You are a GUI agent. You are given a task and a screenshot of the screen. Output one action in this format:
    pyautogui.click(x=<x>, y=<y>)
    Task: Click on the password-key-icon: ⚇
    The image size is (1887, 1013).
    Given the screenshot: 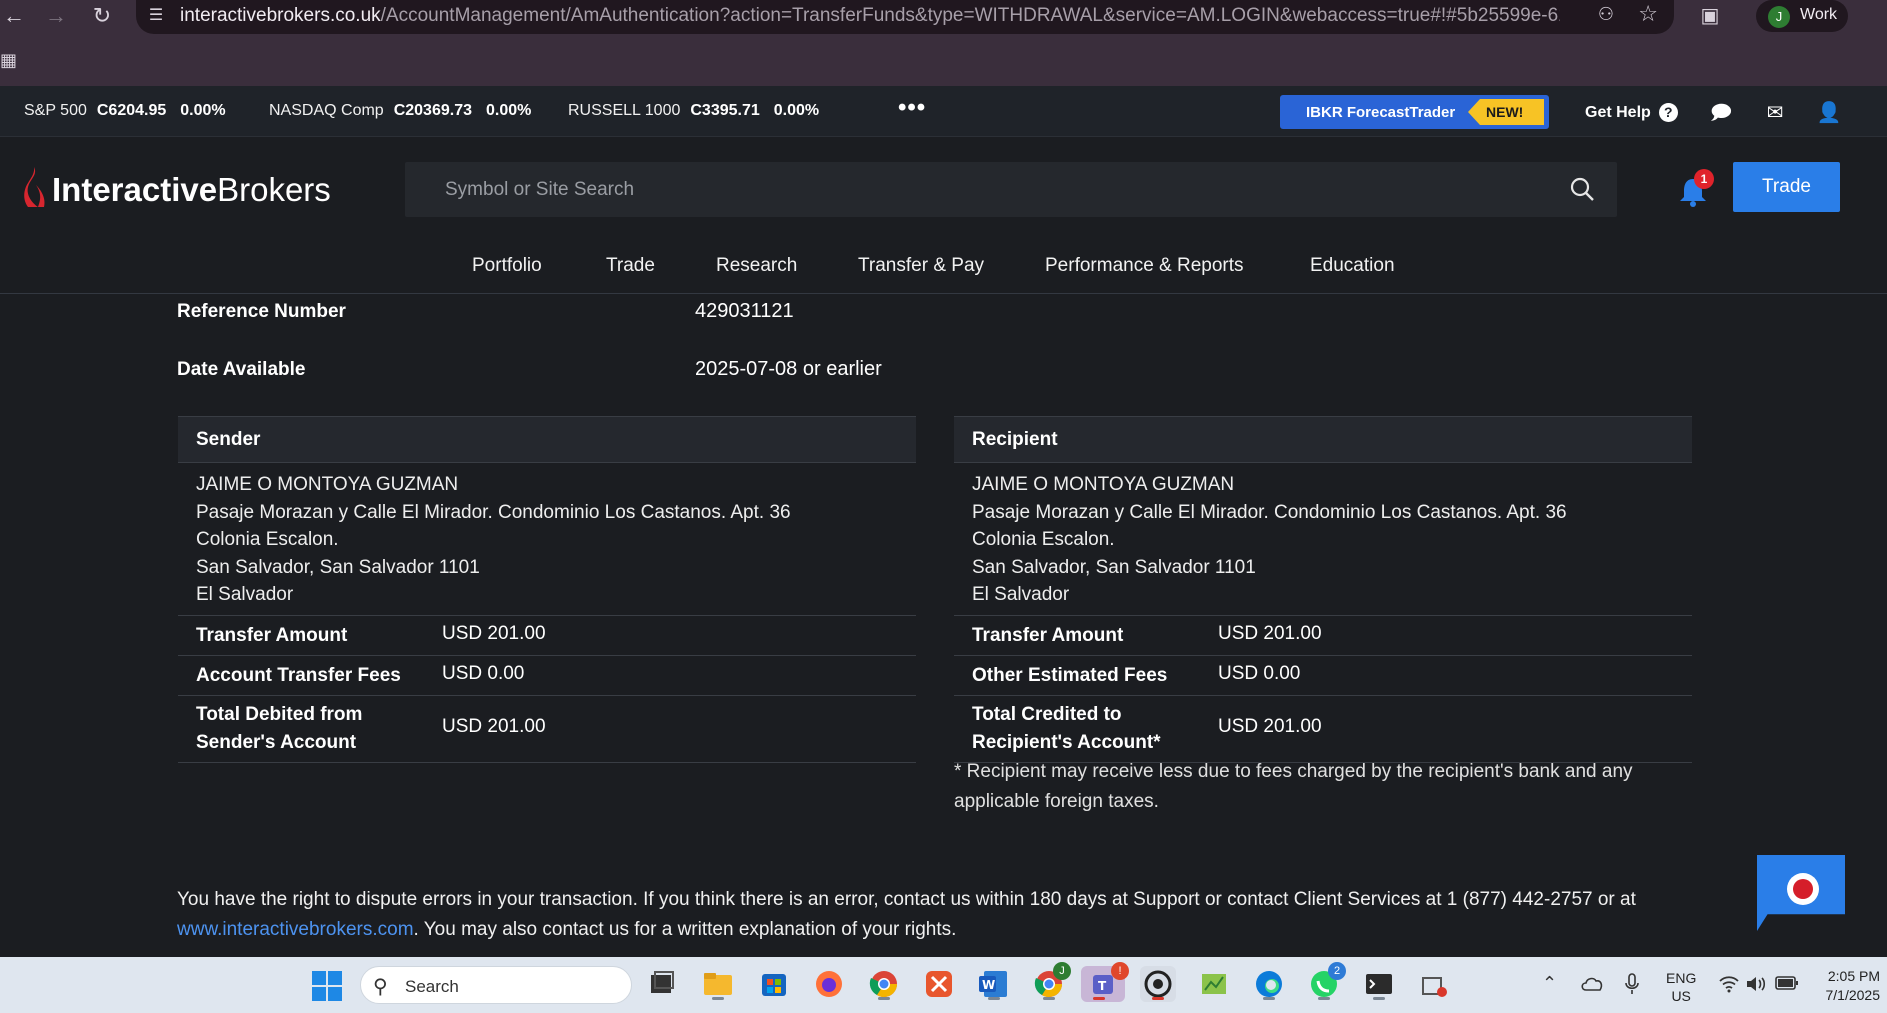 What is the action you would take?
    pyautogui.click(x=1606, y=14)
    